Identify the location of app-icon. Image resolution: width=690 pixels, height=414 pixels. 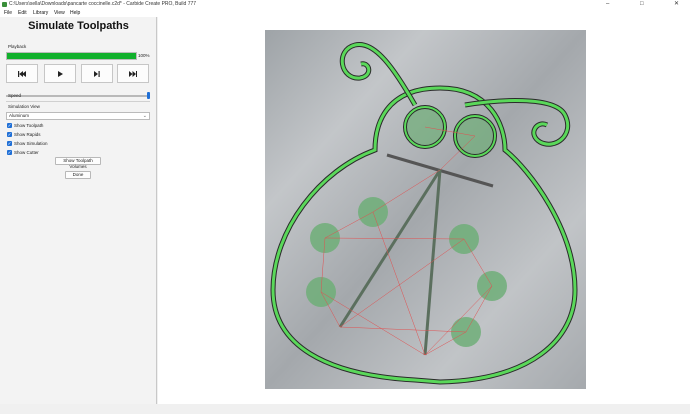
(4, 4).